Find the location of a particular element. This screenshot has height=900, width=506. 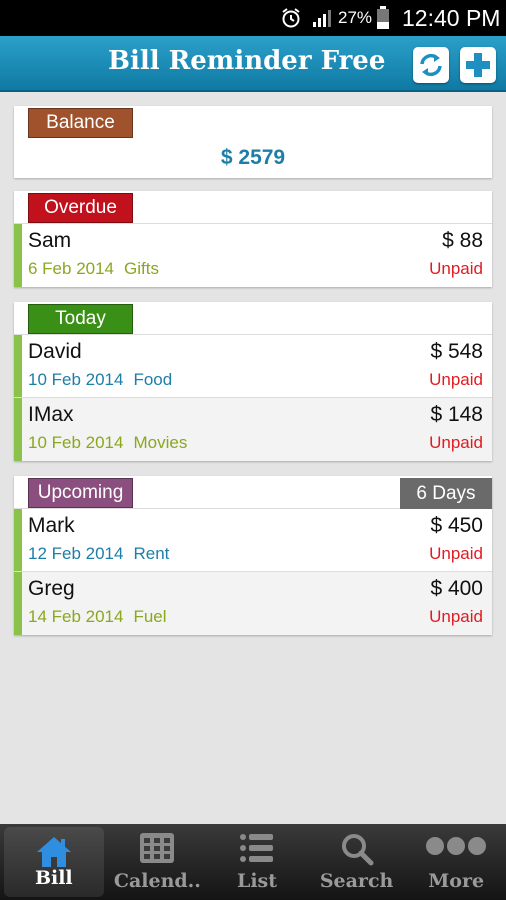

list-icon is located at coordinates (256, 848).